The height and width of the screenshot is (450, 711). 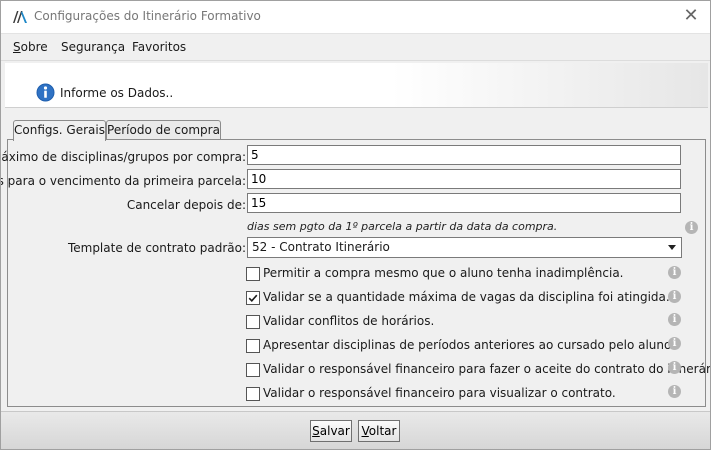 What do you see at coordinates (253, 322) in the screenshot?
I see `option-checkbox-conflitos` at bounding box center [253, 322].